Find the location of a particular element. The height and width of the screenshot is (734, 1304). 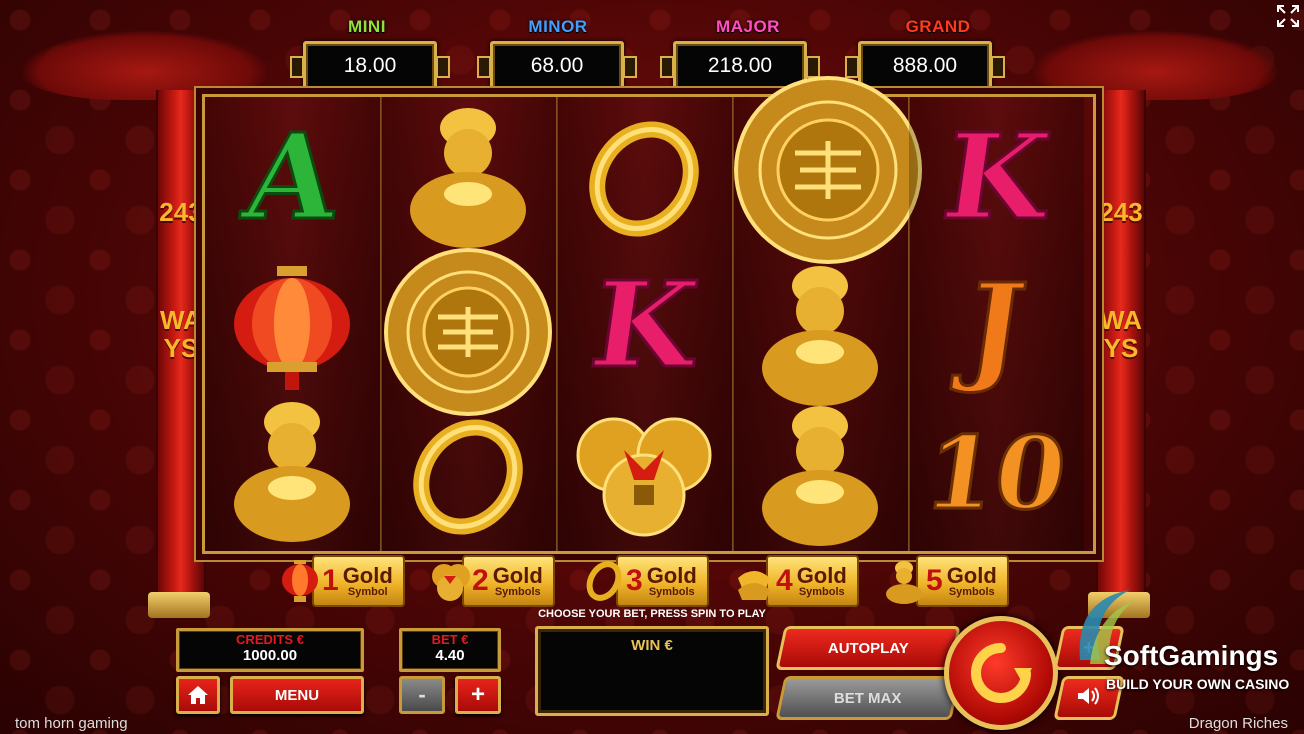

softgamings-brand: SoftGamings is located at coordinates (1191, 655).